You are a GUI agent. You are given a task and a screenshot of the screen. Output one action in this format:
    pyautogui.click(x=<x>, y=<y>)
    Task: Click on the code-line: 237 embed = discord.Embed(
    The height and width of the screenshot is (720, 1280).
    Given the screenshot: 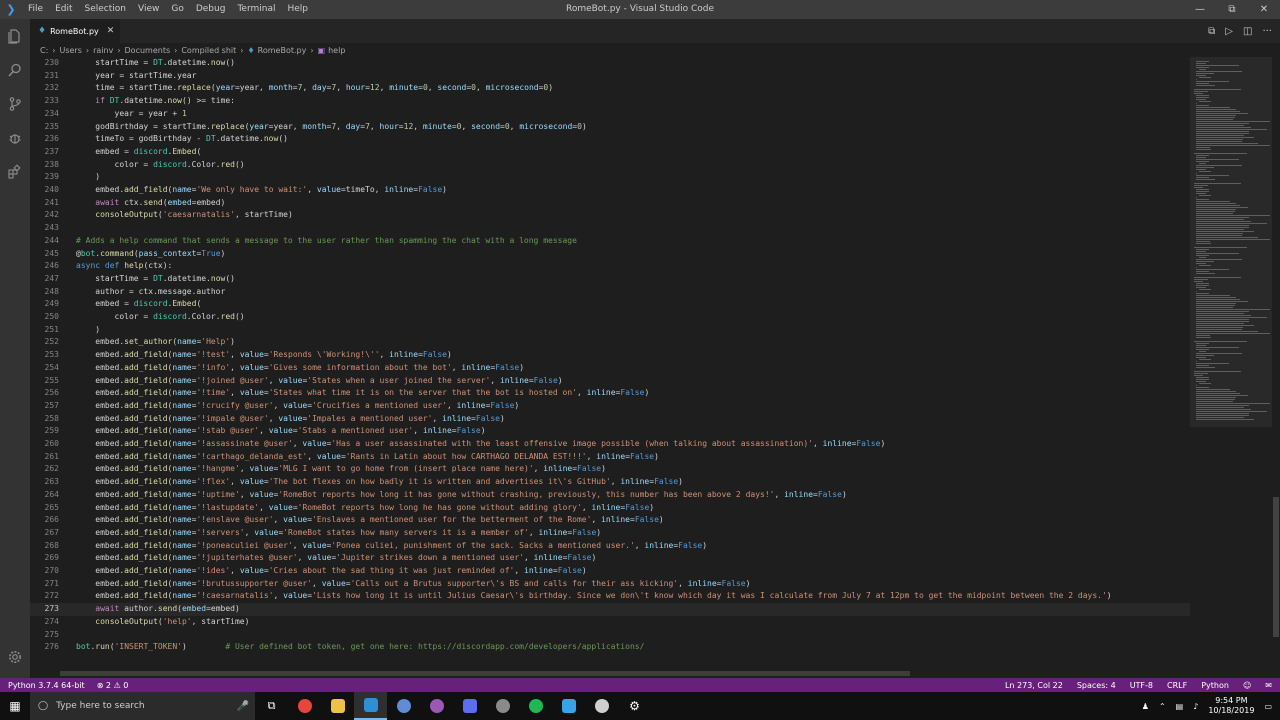 What is the action you would take?
    pyautogui.click(x=610, y=152)
    